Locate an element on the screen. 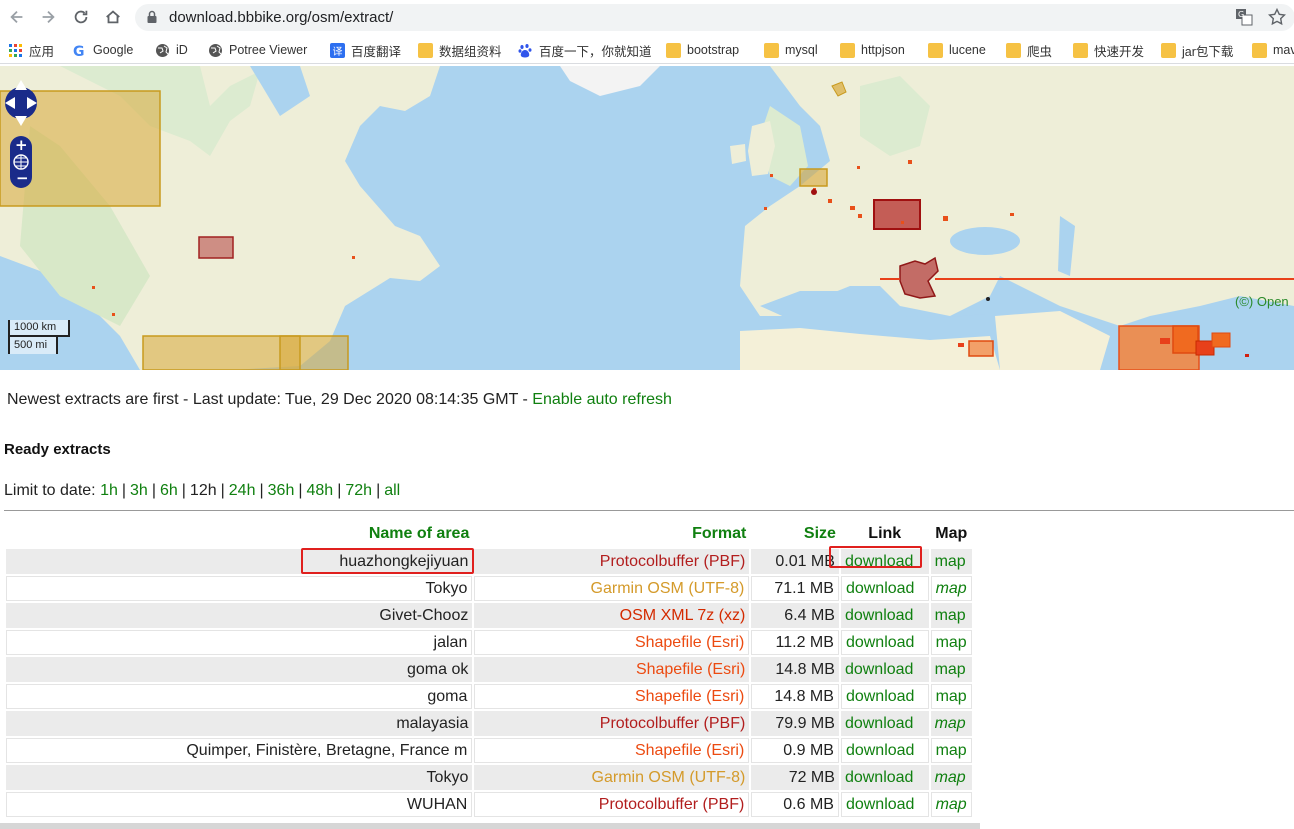 The image size is (1294, 829). highlight-area-name is located at coordinates (387, 561).